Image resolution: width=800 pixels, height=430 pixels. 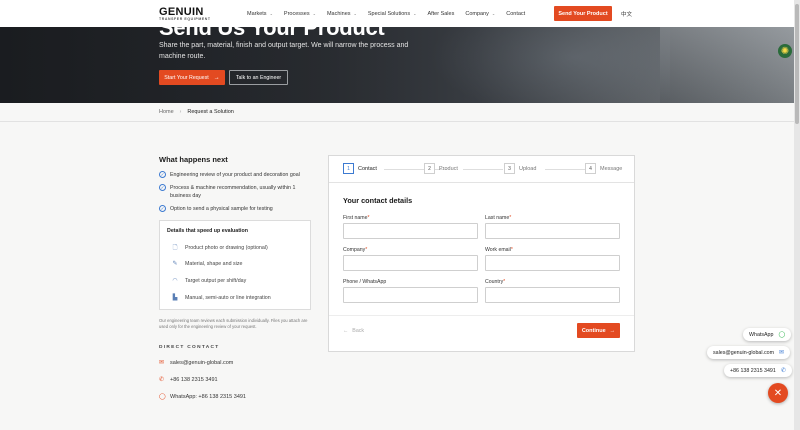 What do you see at coordinates (185, 14) in the screenshot?
I see `logo: GENUIN TRANSFER EQUIPMENT` at bounding box center [185, 14].